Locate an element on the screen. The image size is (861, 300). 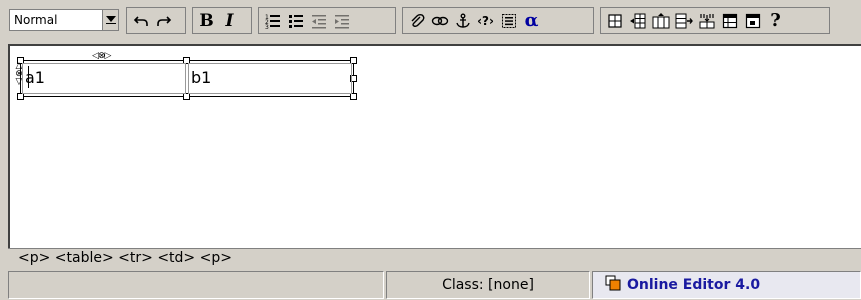
help-icon: ? is located at coordinates (775, 20).